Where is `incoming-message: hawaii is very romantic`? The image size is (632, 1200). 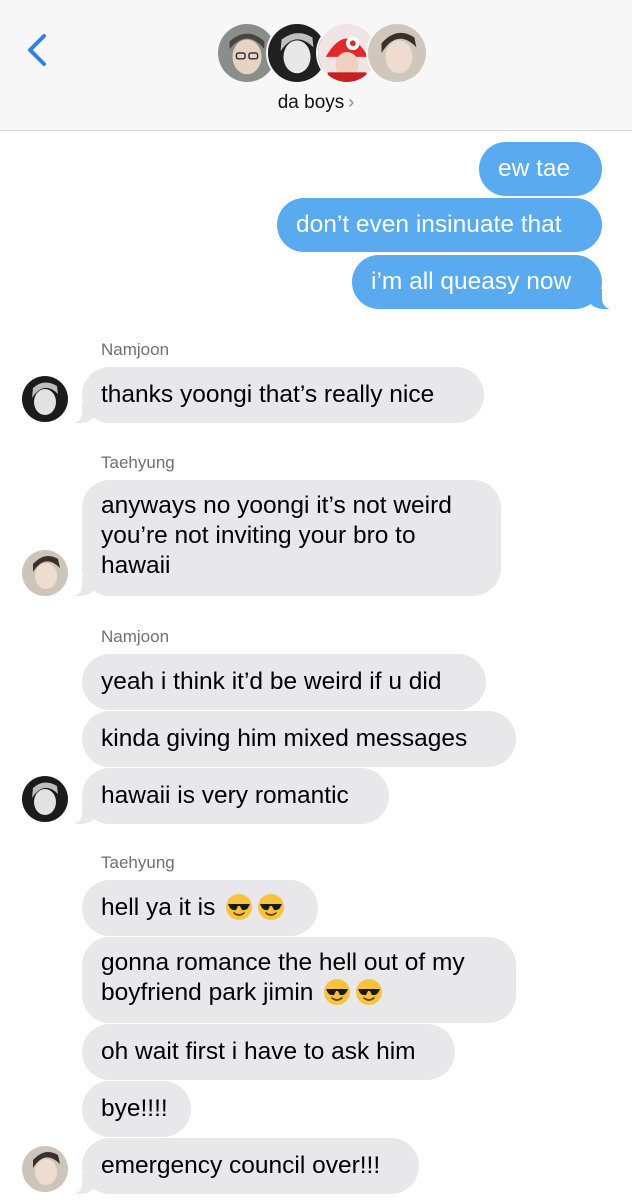
incoming-message: hawaii is very romantic is located at coordinates (229, 796).